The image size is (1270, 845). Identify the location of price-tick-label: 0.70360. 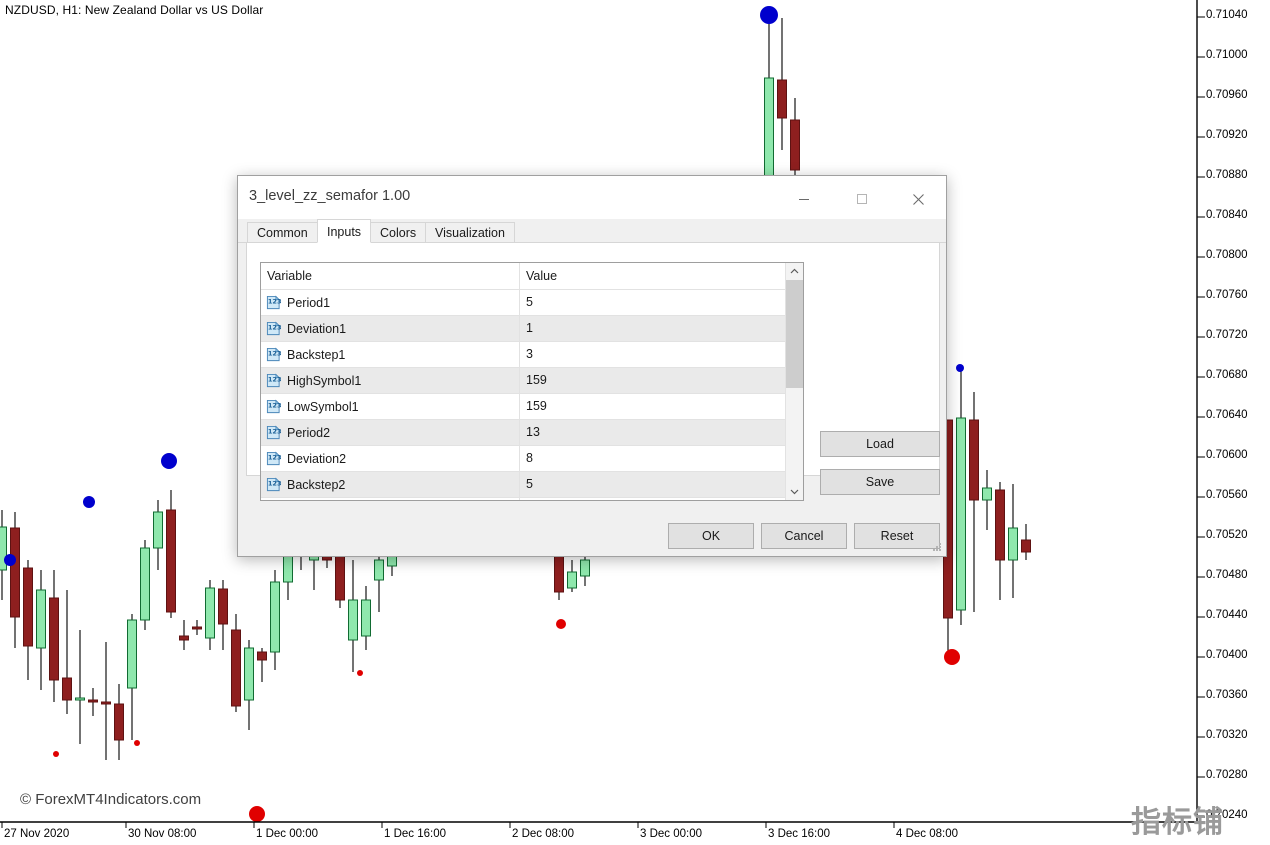
(1227, 695).